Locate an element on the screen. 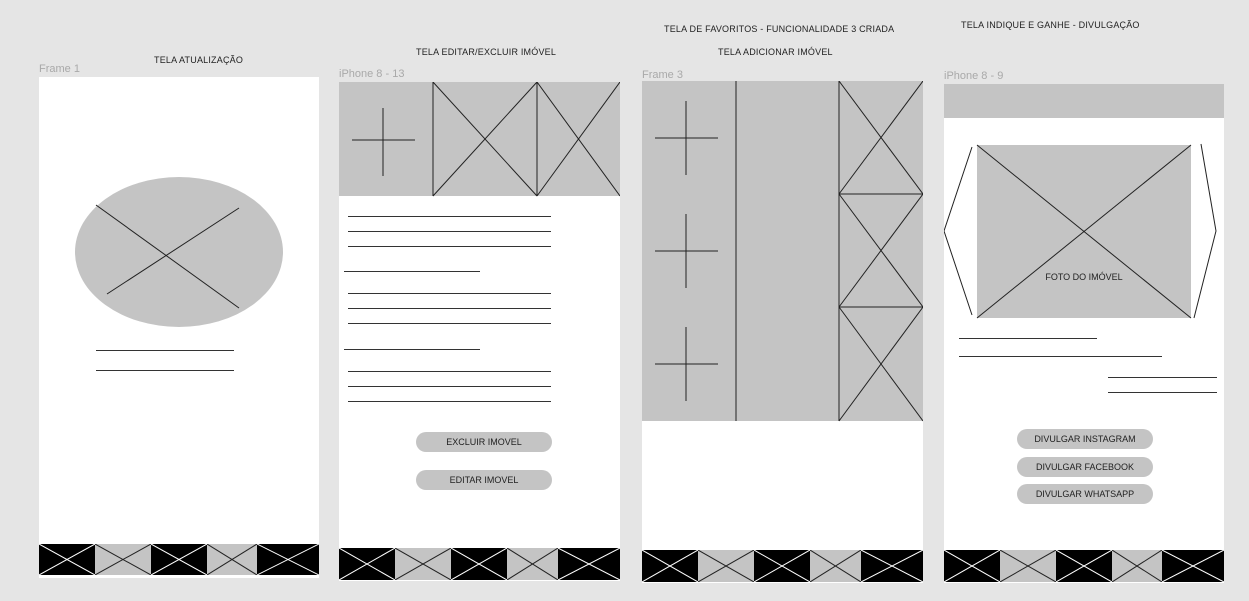  frame-label-frame-3: Frame 3 is located at coordinates (662, 75).